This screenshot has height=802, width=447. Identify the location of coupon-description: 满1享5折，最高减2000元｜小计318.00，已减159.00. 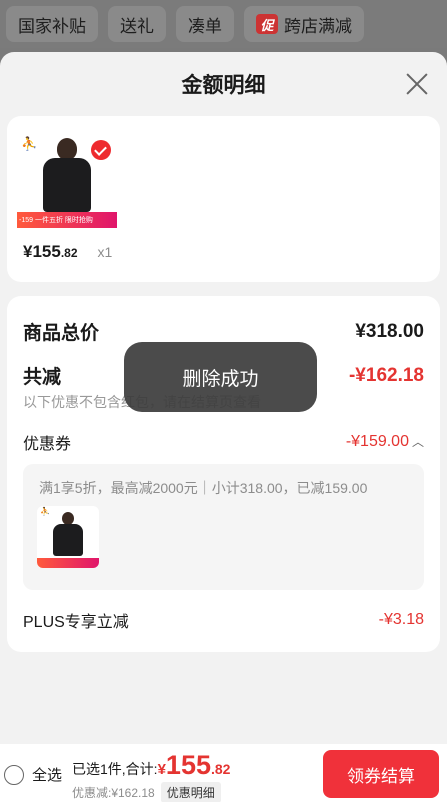
(203, 488).